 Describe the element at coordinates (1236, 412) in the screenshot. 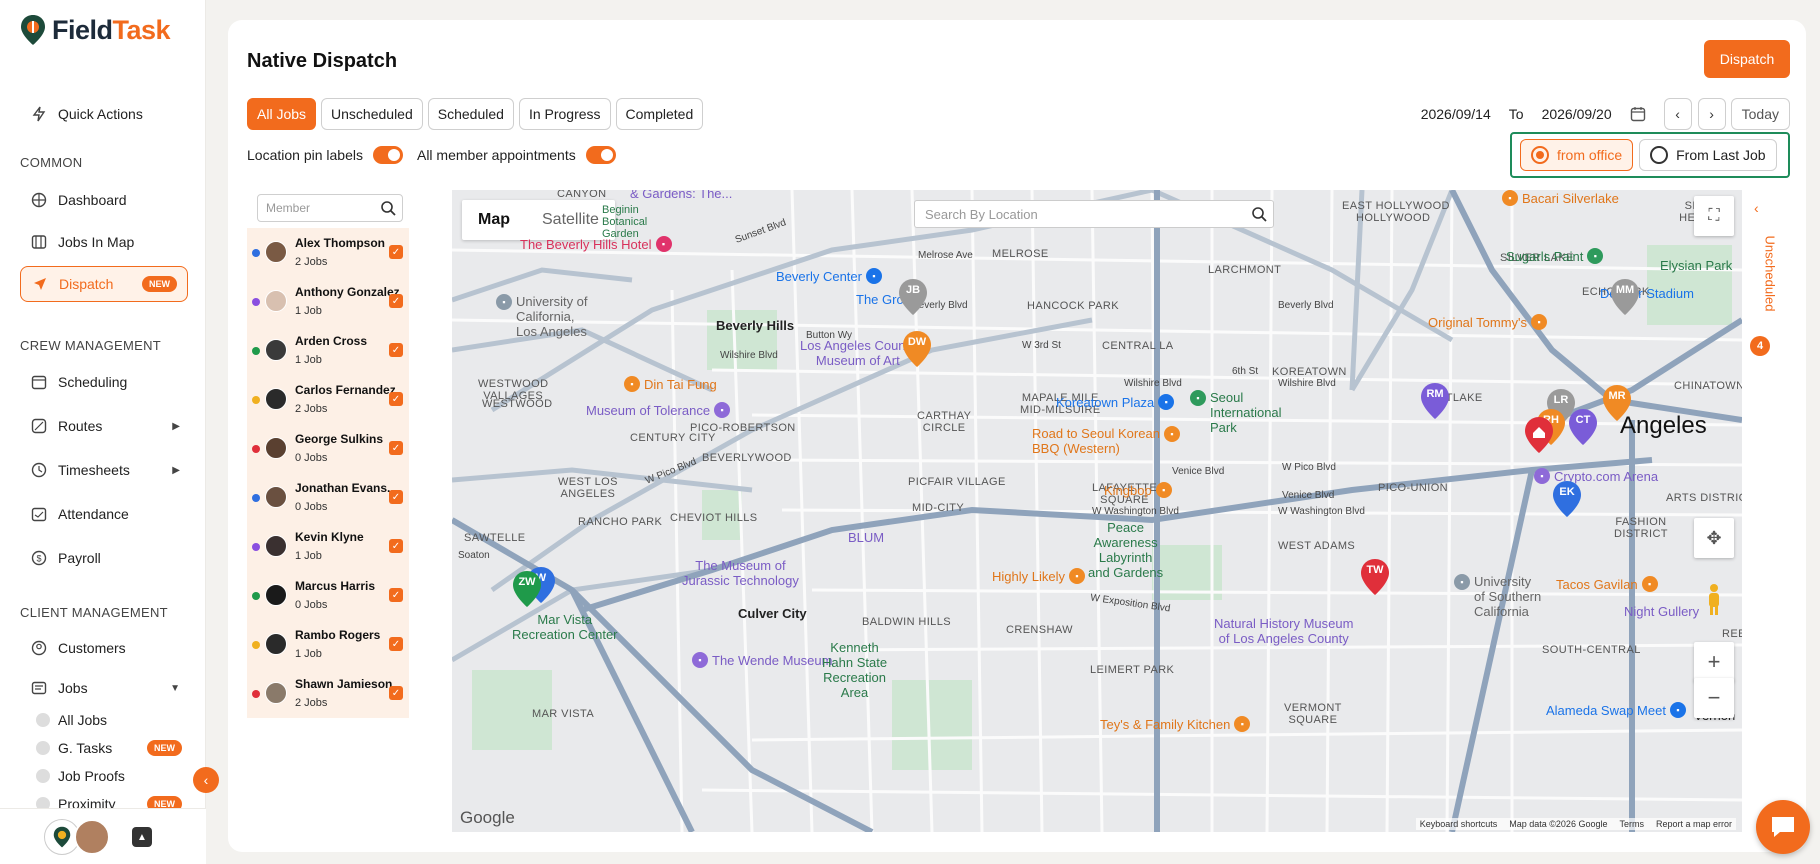

I see `poi-marker: ▪ Seoul International Park` at that location.